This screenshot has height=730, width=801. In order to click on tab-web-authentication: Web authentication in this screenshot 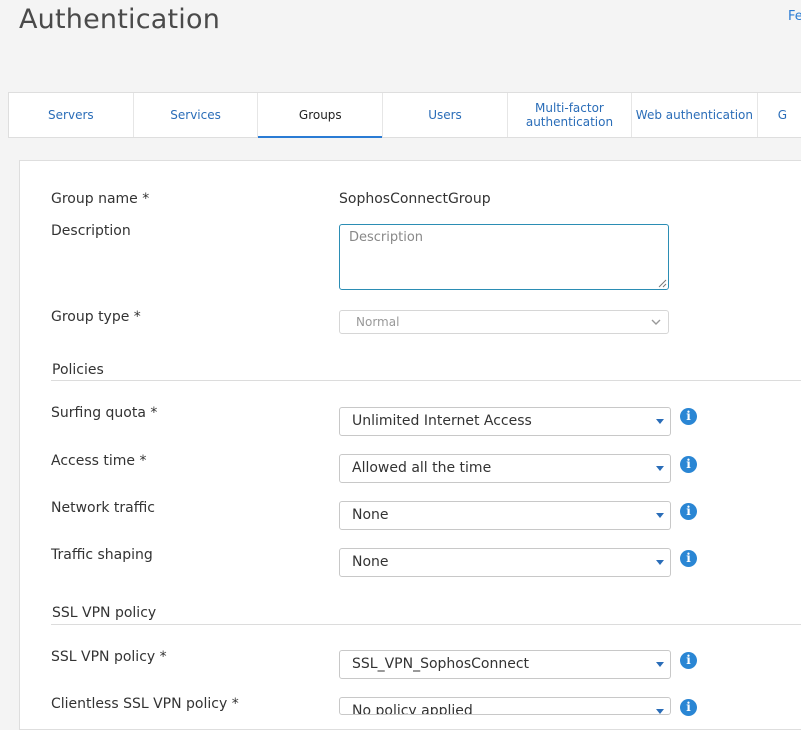, I will do `click(695, 115)`.